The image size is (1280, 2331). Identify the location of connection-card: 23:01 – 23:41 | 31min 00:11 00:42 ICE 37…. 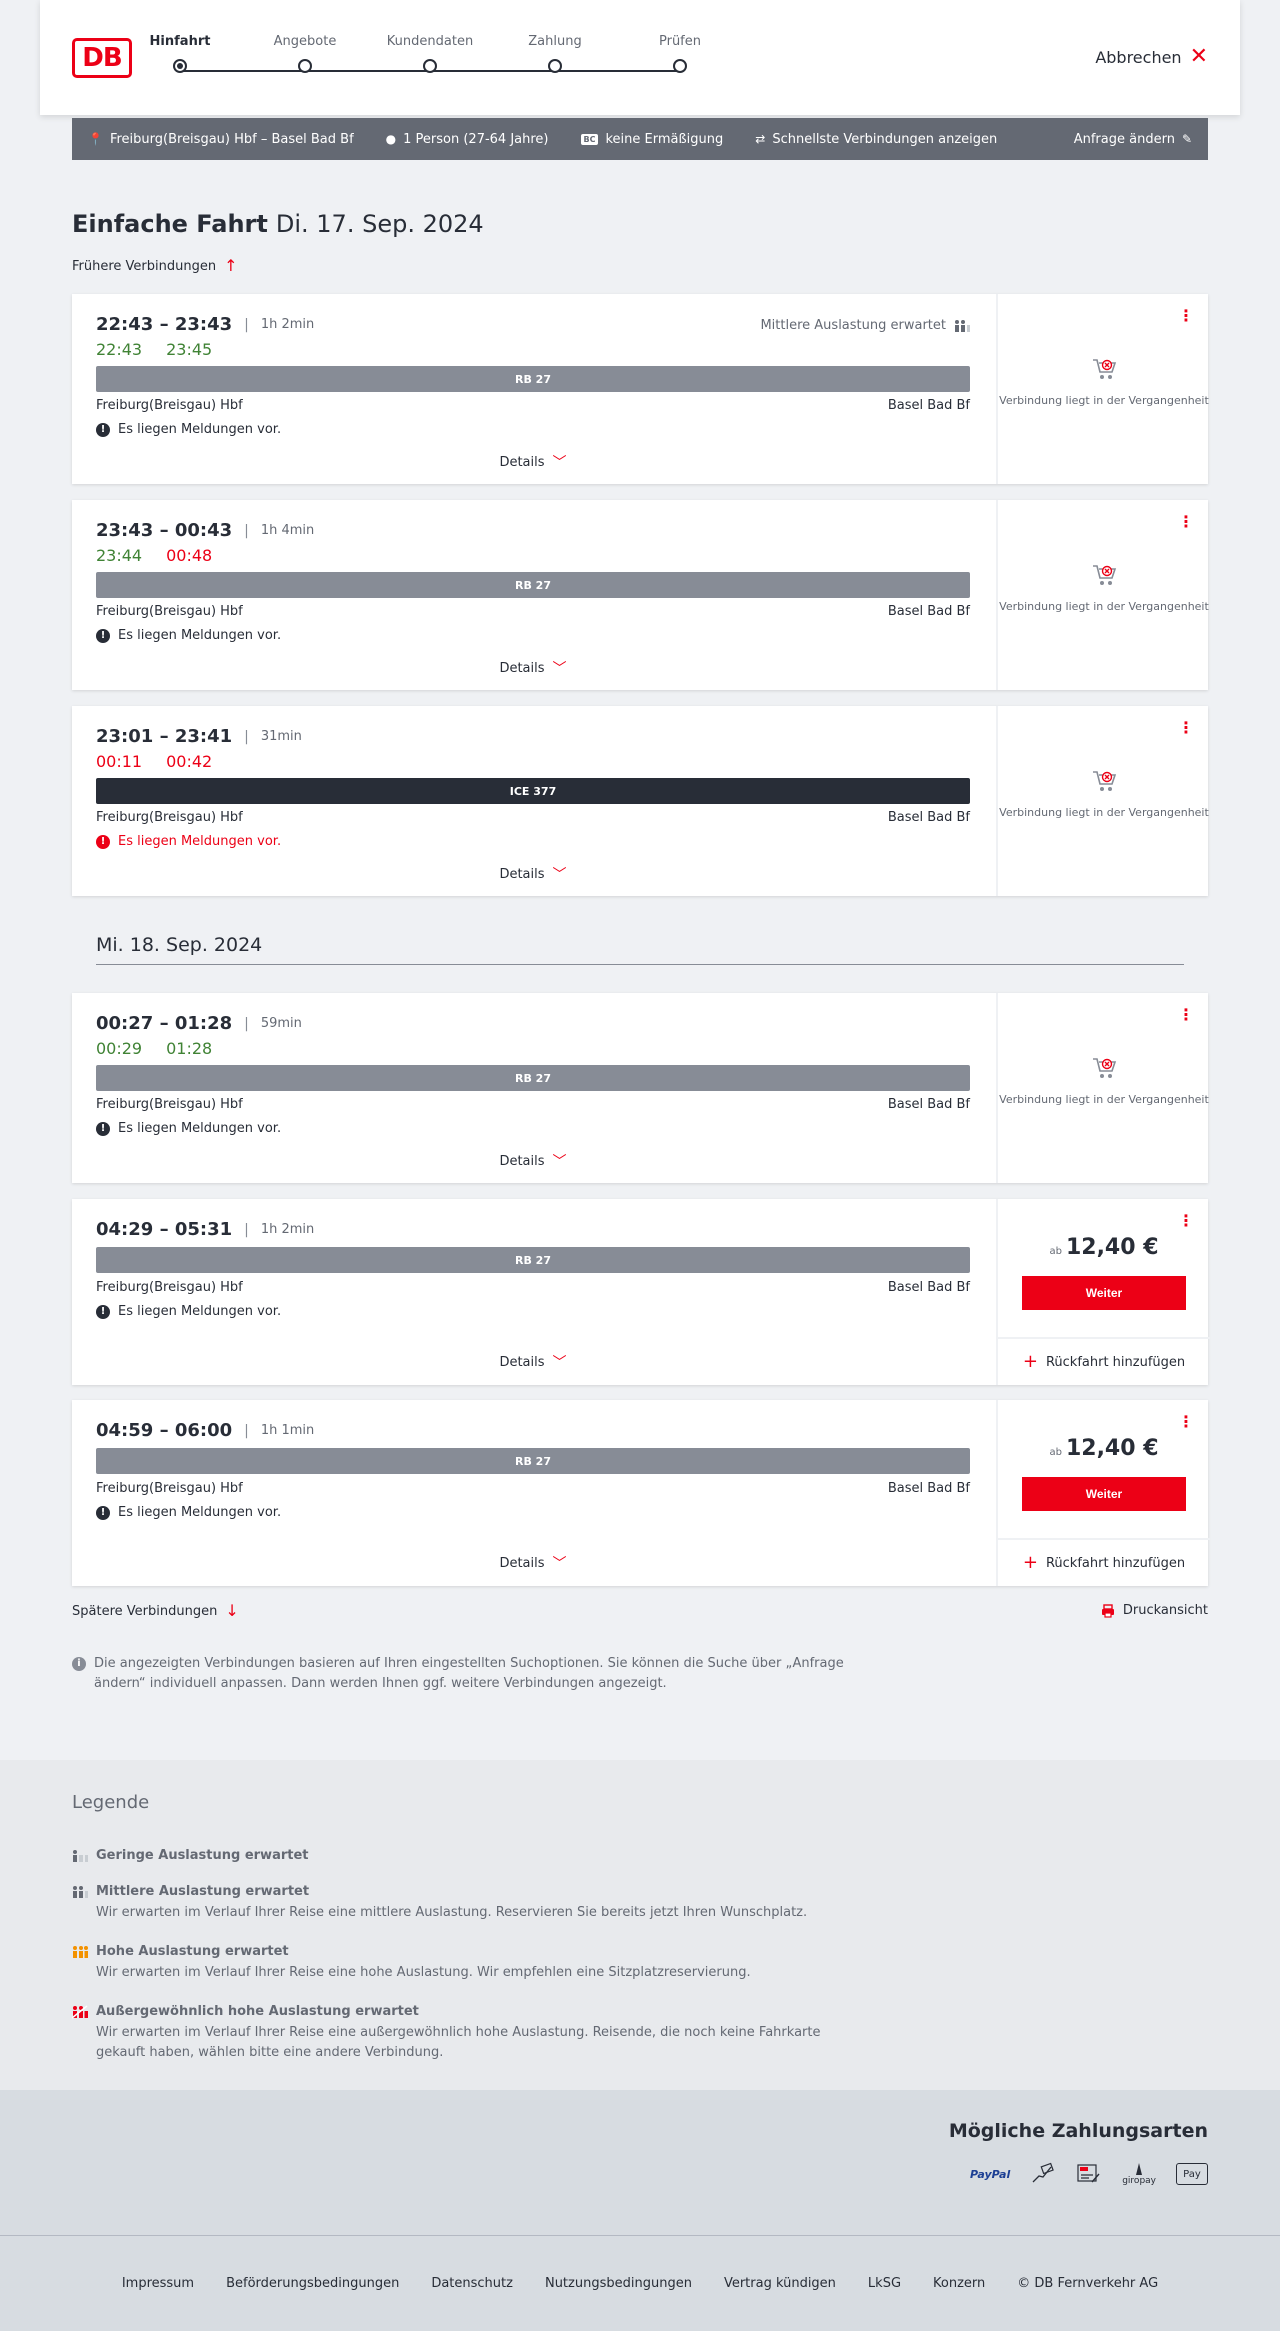
(641, 801).